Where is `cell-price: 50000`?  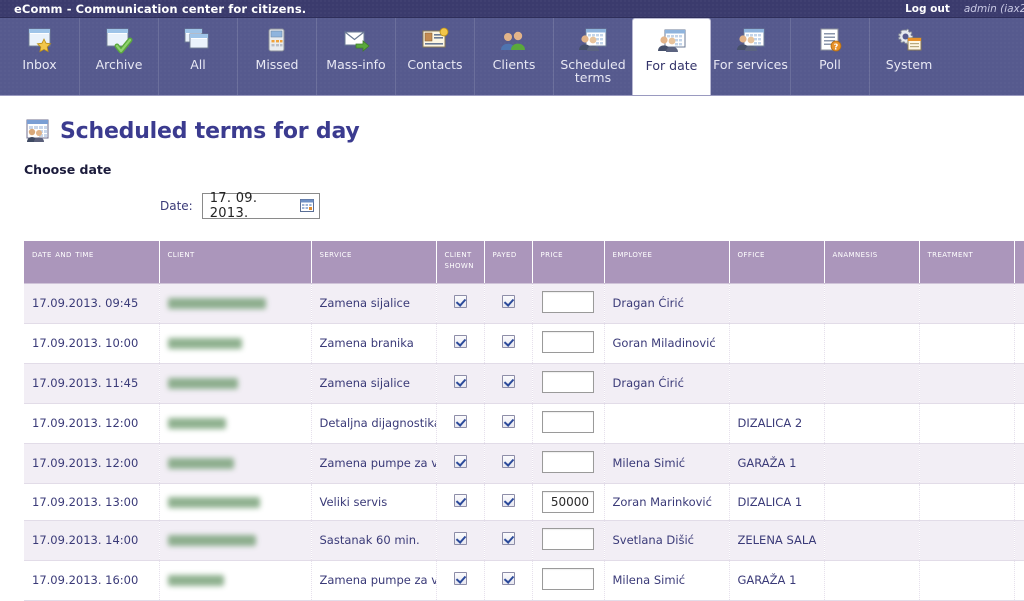 cell-price: 50000 is located at coordinates (568, 502).